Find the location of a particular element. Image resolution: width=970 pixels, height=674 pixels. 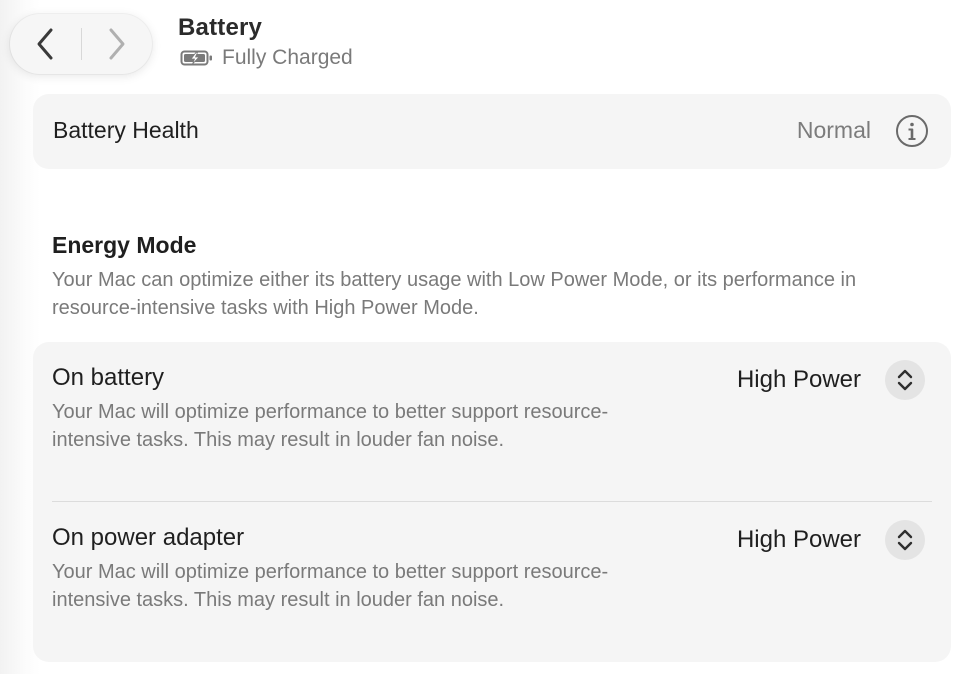

battery-status: Fully Charged is located at coordinates (266, 58).